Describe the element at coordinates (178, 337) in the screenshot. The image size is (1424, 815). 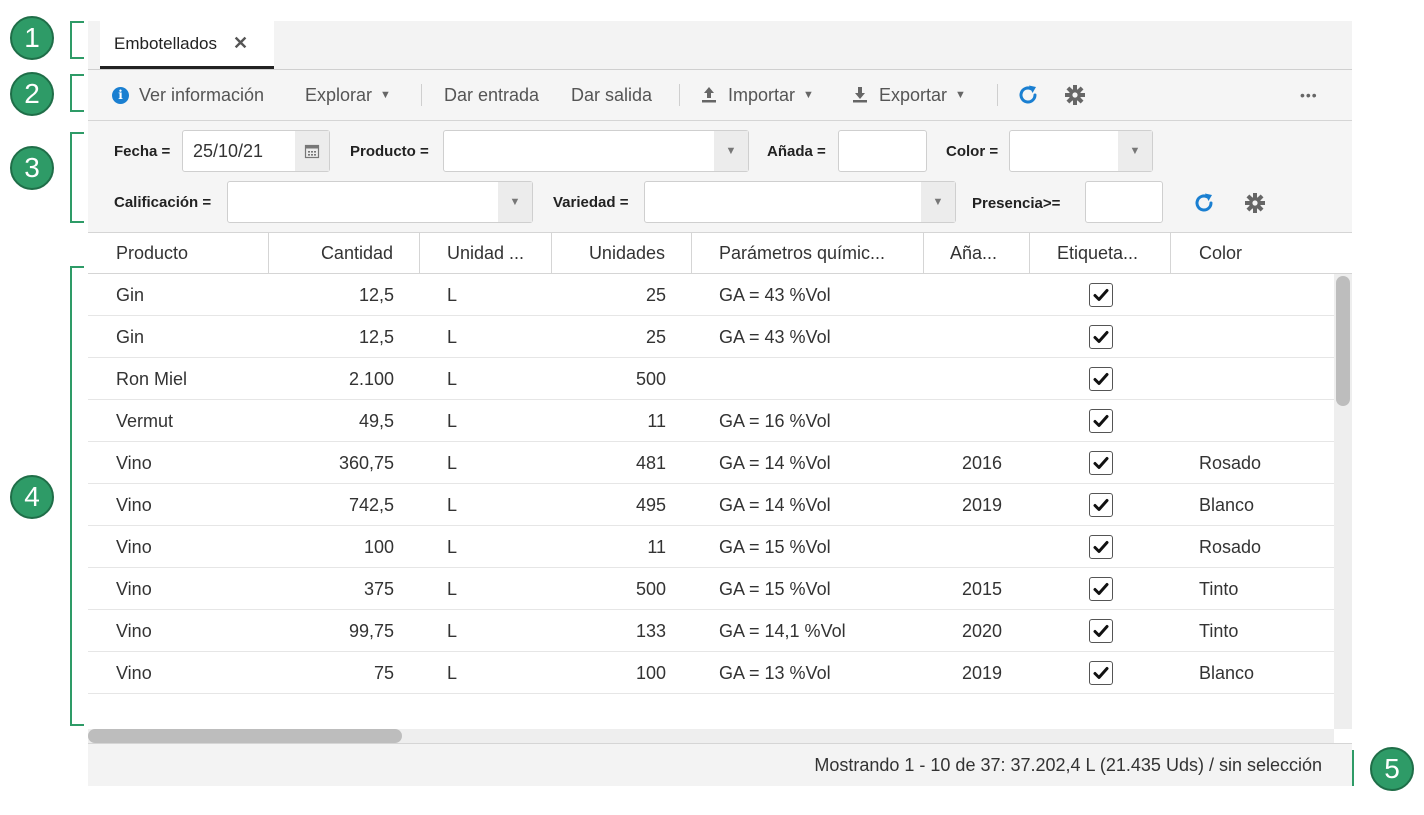
I see `cell-producto: Gin` at that location.